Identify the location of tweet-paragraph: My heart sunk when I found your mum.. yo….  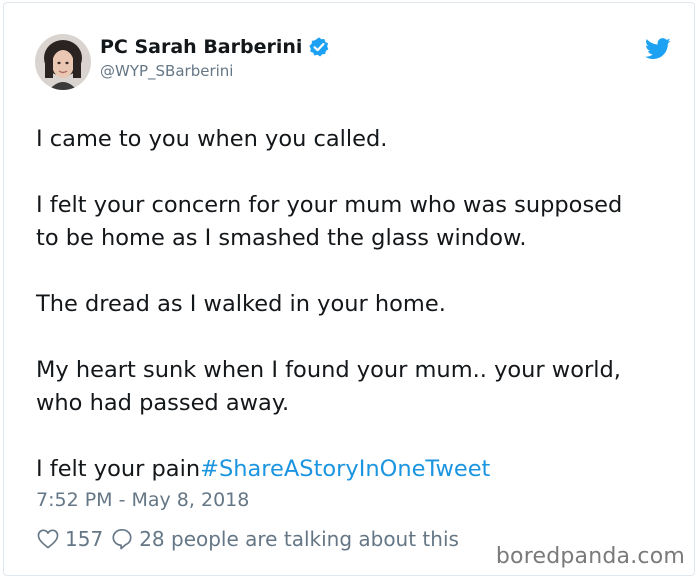
(356, 387).